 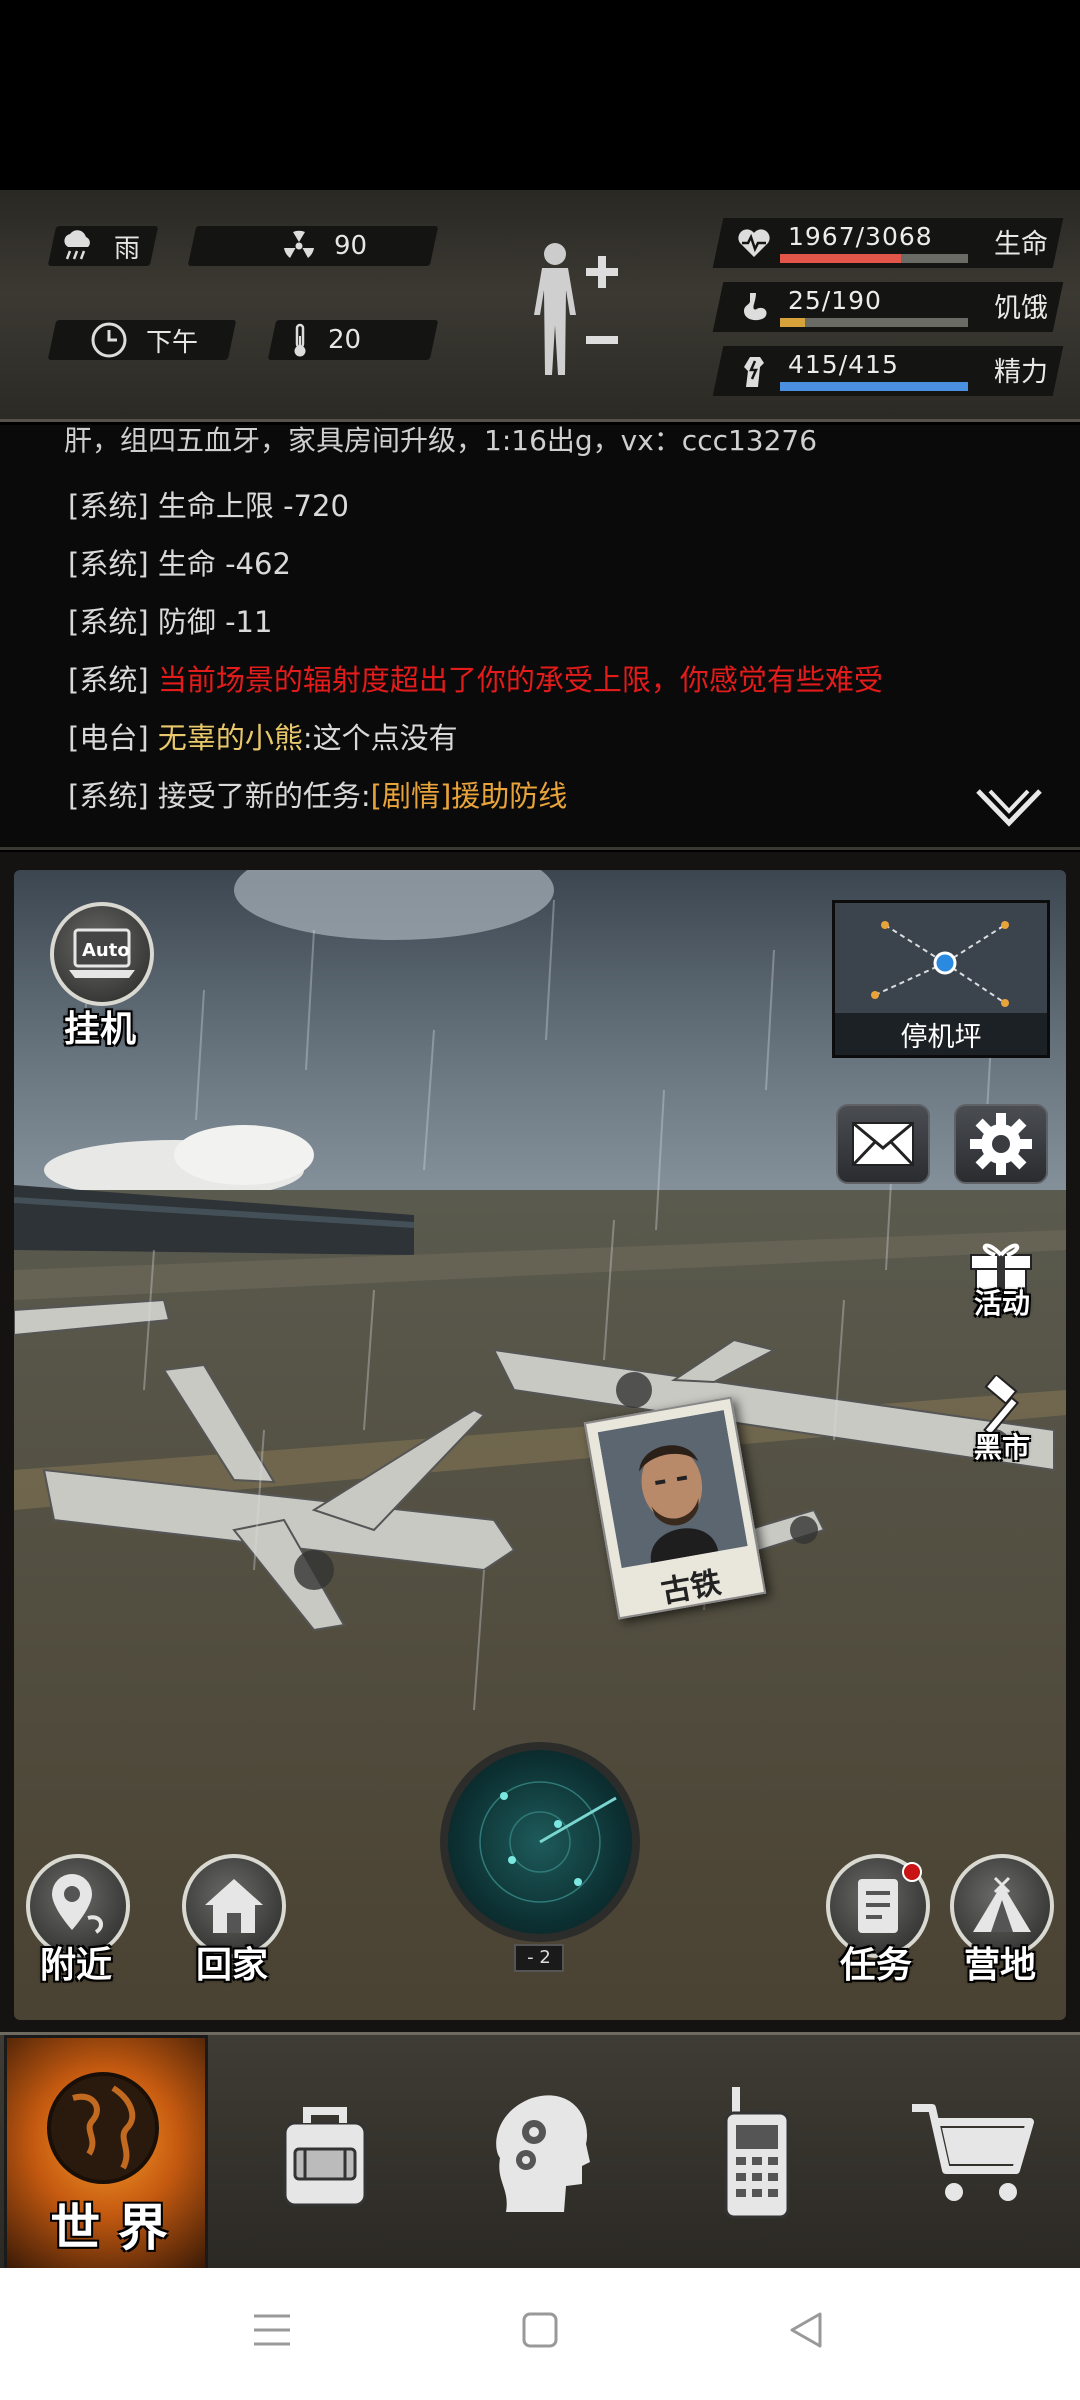 What do you see at coordinates (755, 307) in the screenshot?
I see `stomach-icon` at bounding box center [755, 307].